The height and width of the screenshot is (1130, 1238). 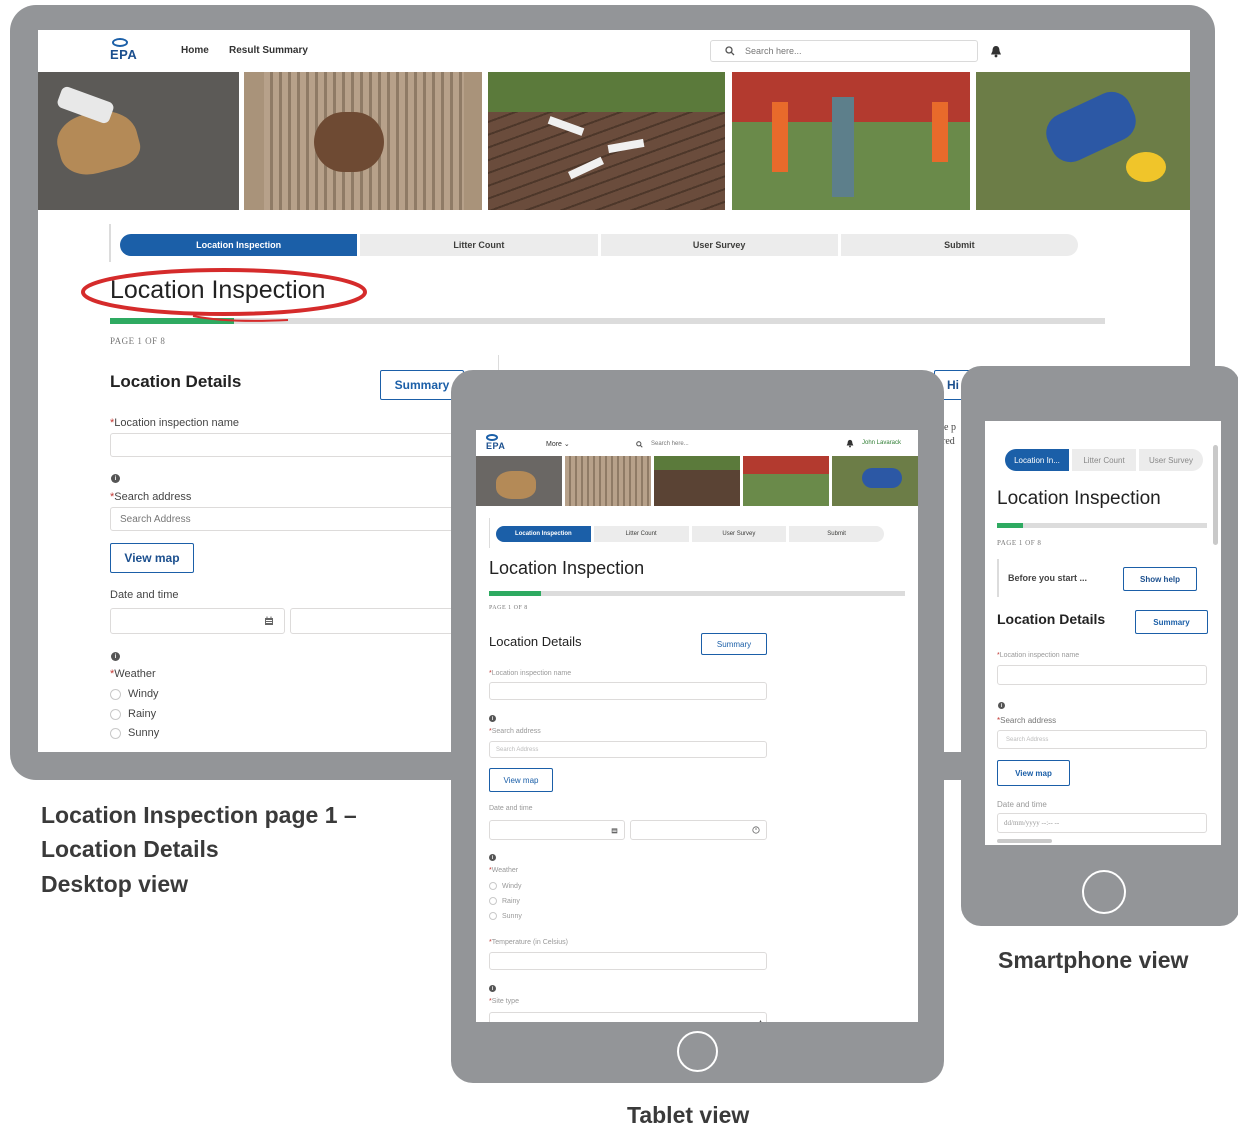 What do you see at coordinates (199, 815) in the screenshot?
I see `caption-desktop-line-1: Location Inspection page 1 –` at bounding box center [199, 815].